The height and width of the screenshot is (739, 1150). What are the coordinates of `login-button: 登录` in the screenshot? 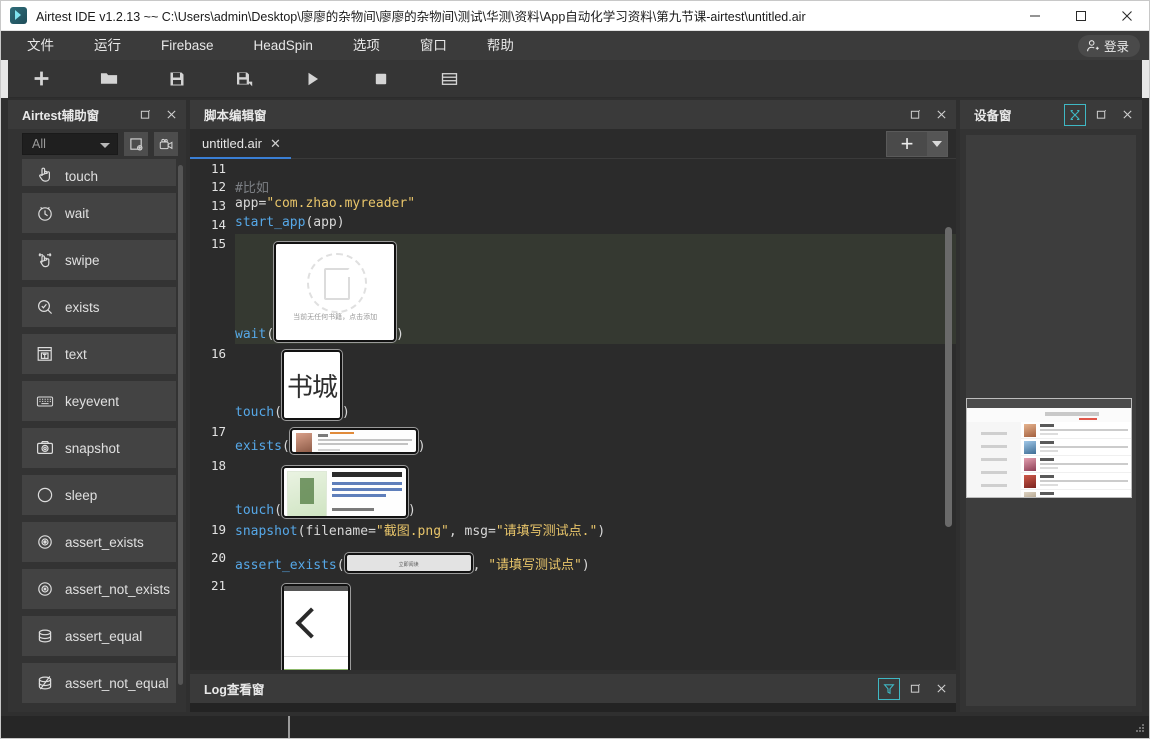 It's located at (1108, 45).